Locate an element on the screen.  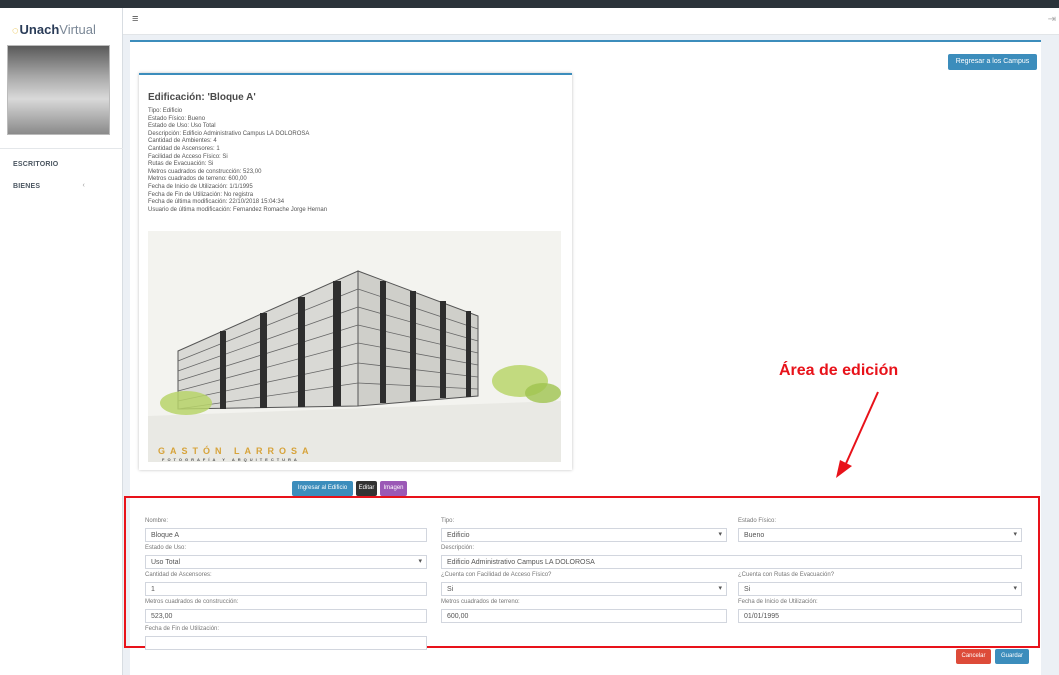
top-header: ≡ ⇥ is located at coordinates (591, 21).